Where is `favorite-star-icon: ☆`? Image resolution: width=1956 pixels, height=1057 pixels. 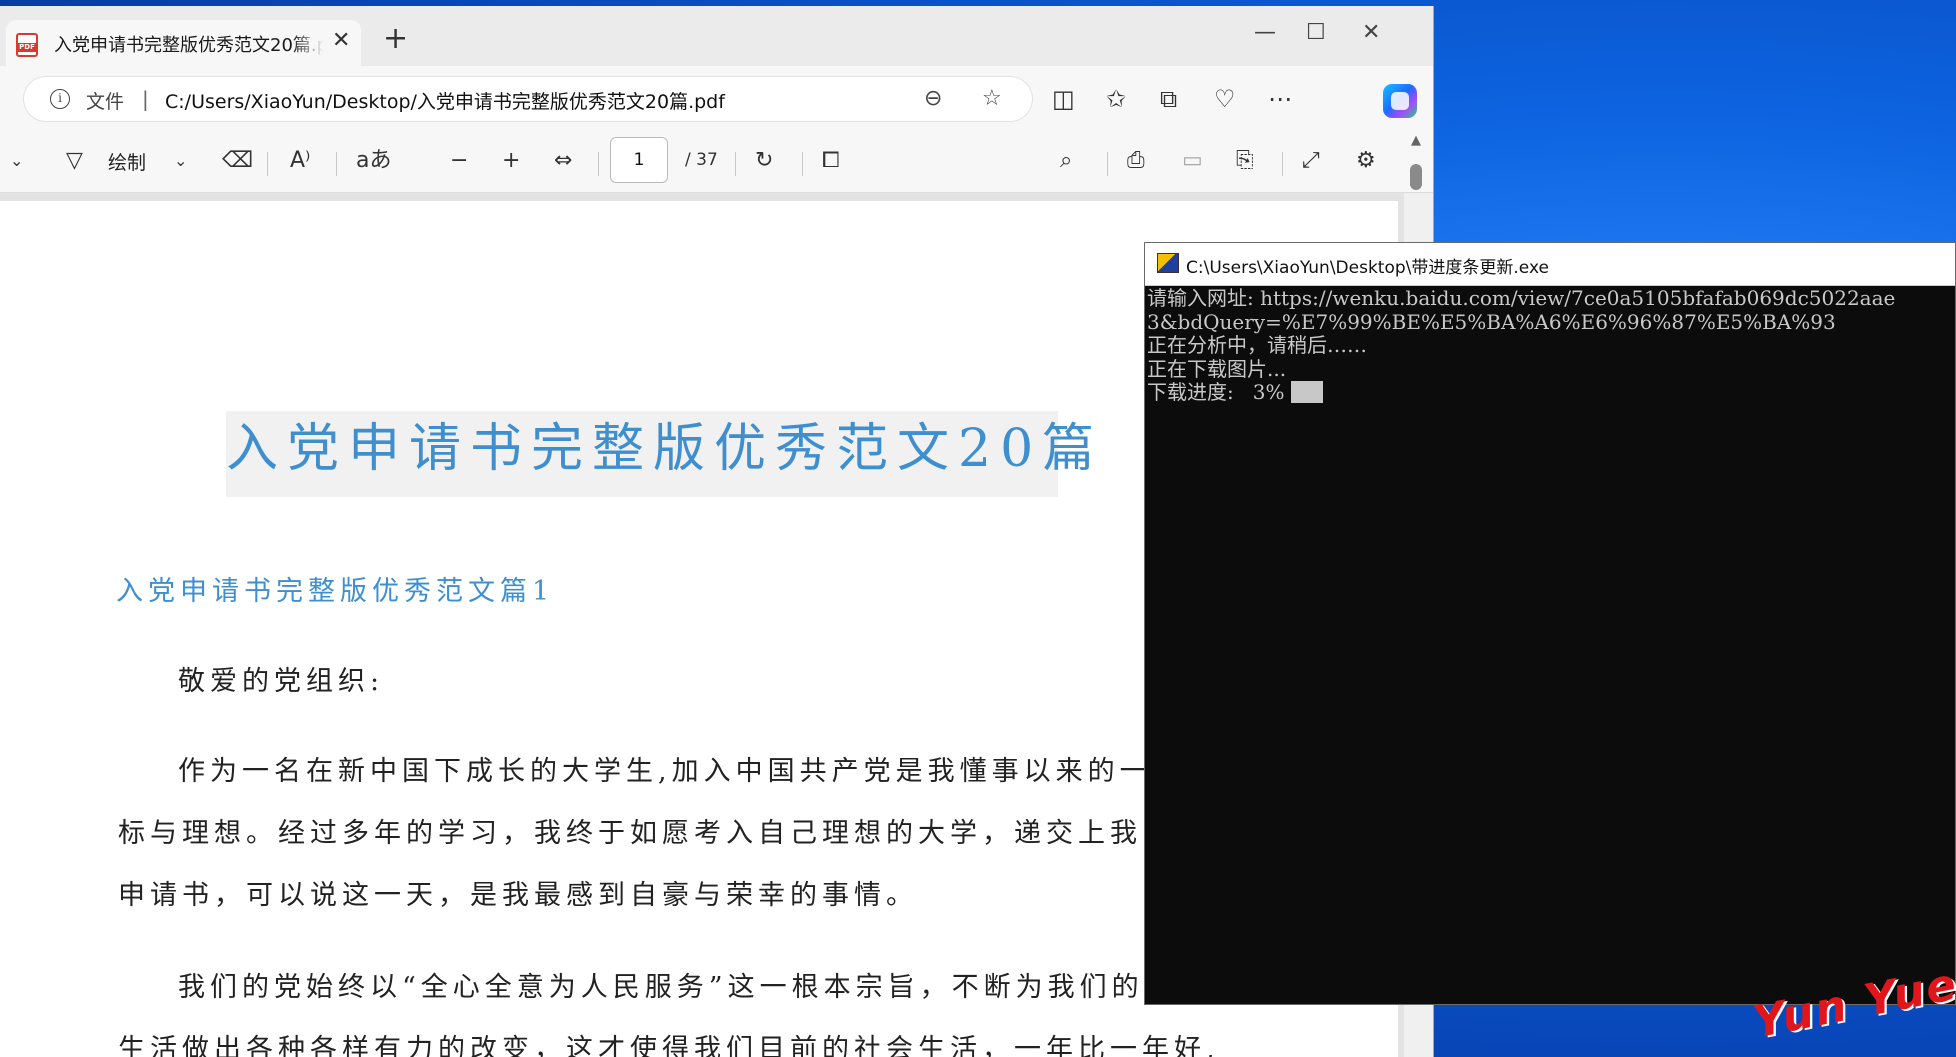
favorite-star-icon: ☆ is located at coordinates (992, 98).